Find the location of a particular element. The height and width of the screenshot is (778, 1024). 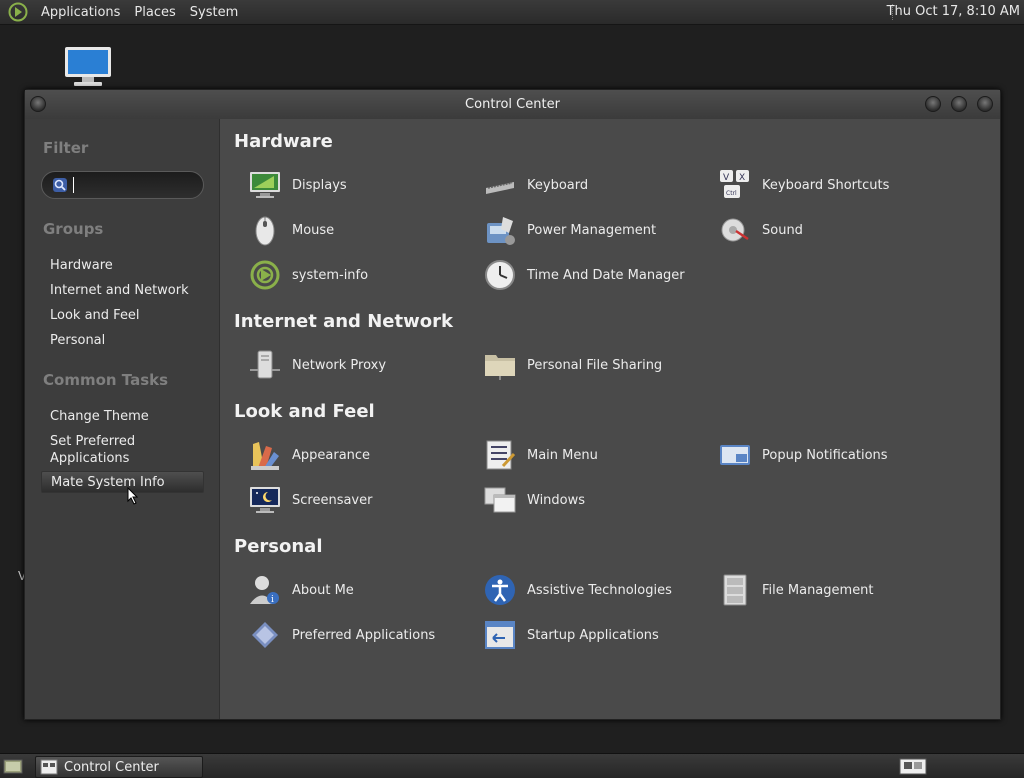

item-network-proxy: Network Proxy is located at coordinates (317, 365).